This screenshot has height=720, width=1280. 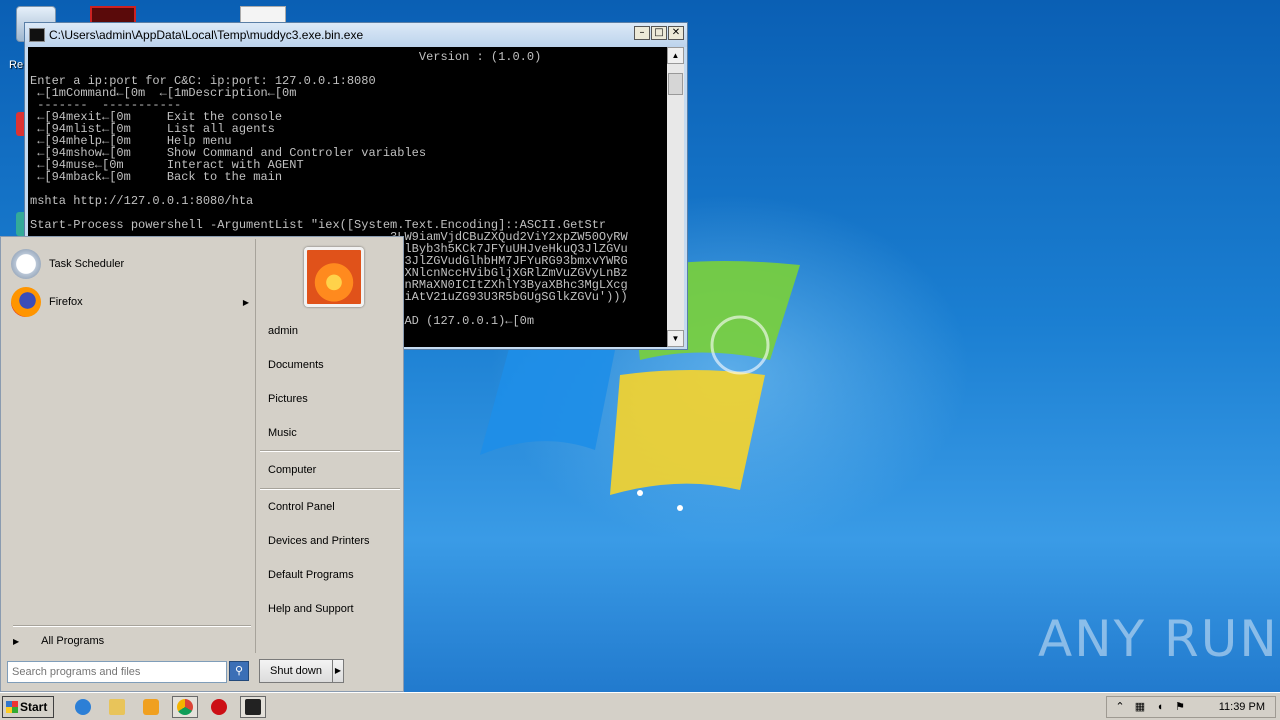 What do you see at coordinates (26, 264) in the screenshot?
I see `clock-icon` at bounding box center [26, 264].